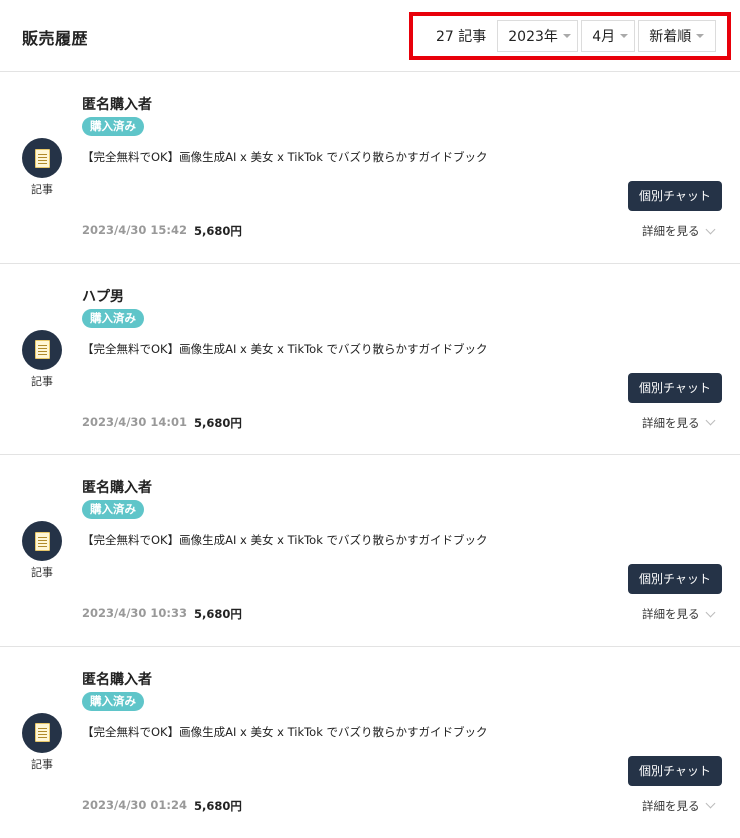  Describe the element at coordinates (134, 422) in the screenshot. I see `purchase-date: 2023/4/30 14:01` at that location.